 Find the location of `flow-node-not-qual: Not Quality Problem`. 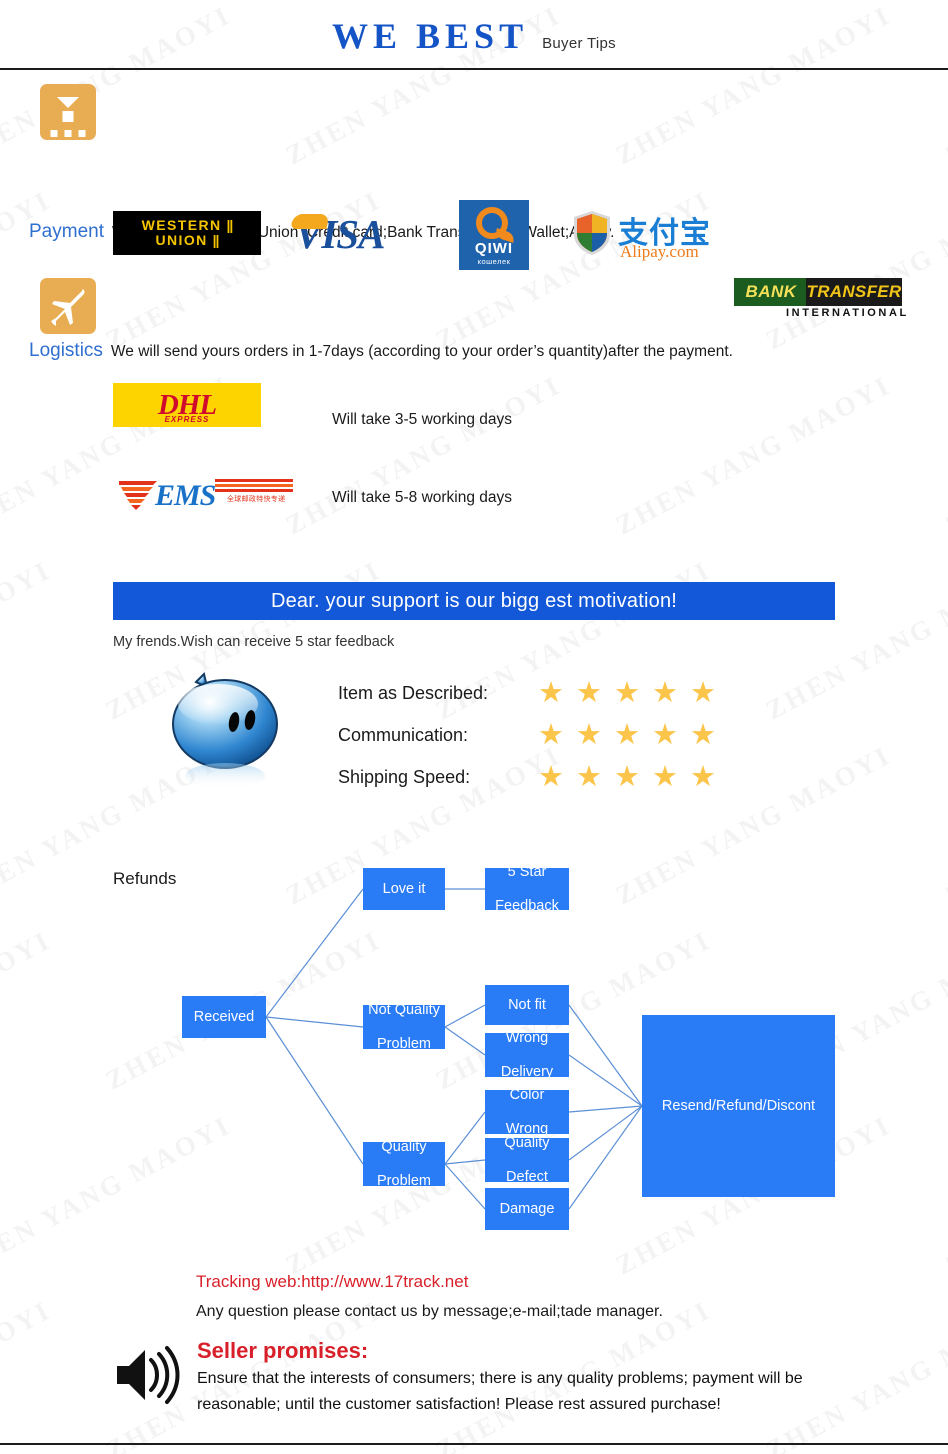

flow-node-not-qual: Not Quality Problem is located at coordinates (404, 1027).